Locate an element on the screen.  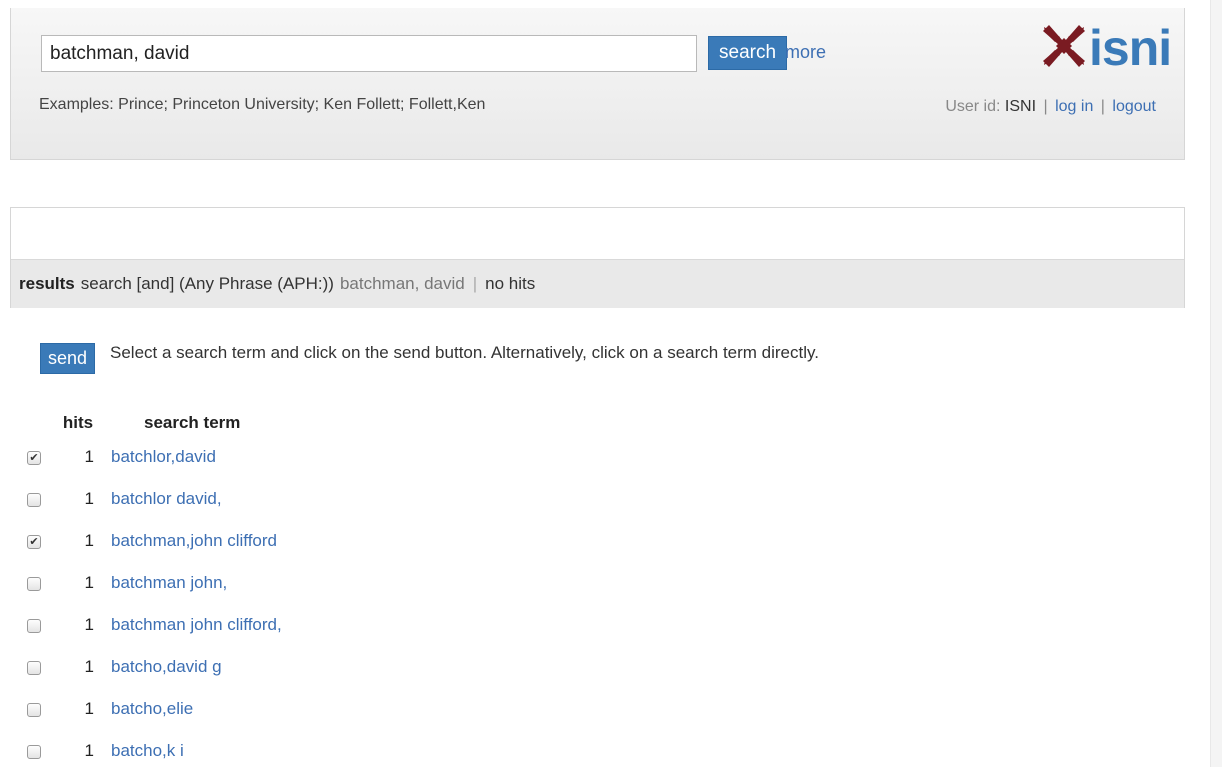
search-term-link: batchlor david, is located at coordinates (166, 499).